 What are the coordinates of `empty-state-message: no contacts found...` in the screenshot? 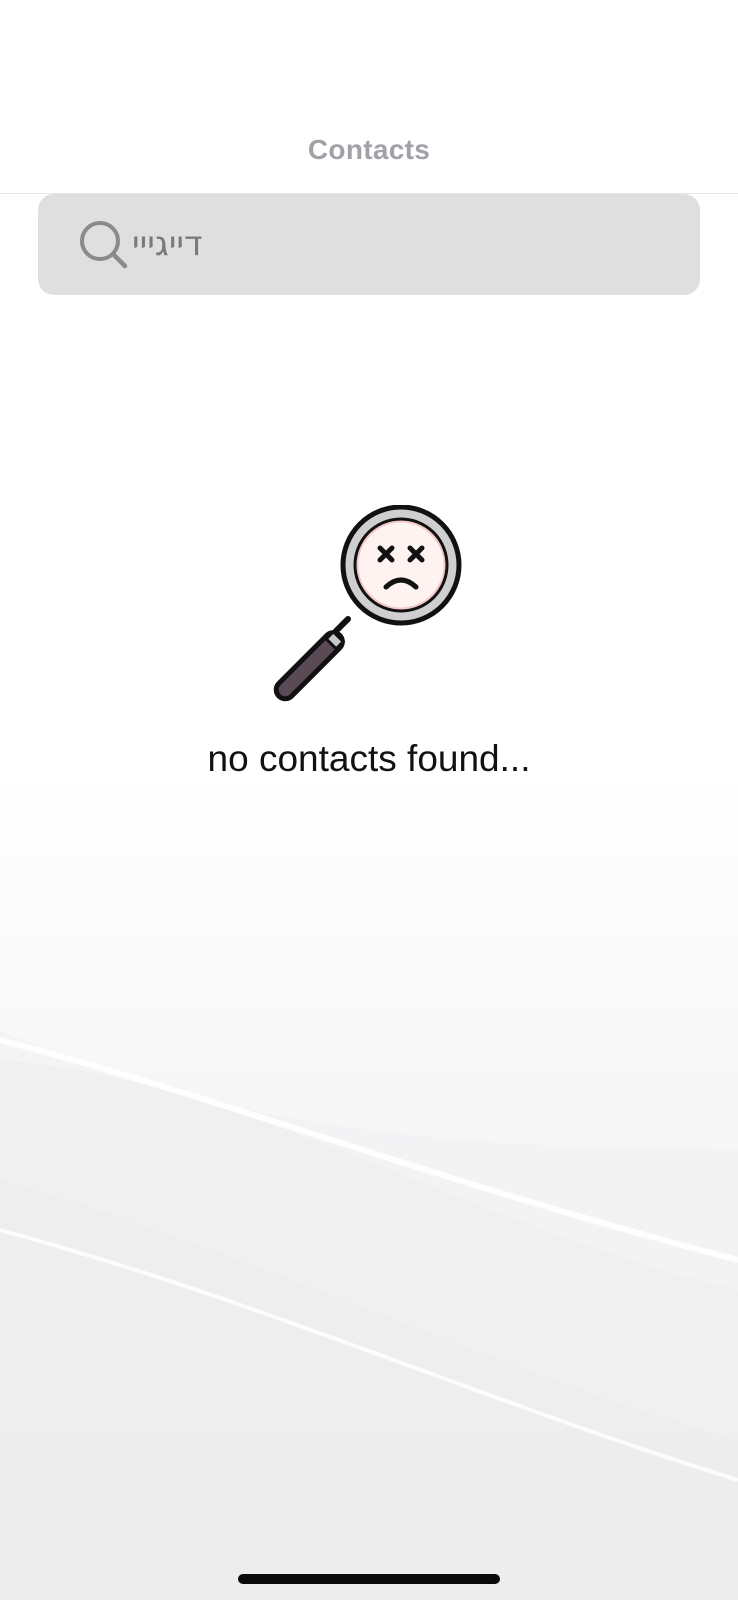 It's located at (369, 758).